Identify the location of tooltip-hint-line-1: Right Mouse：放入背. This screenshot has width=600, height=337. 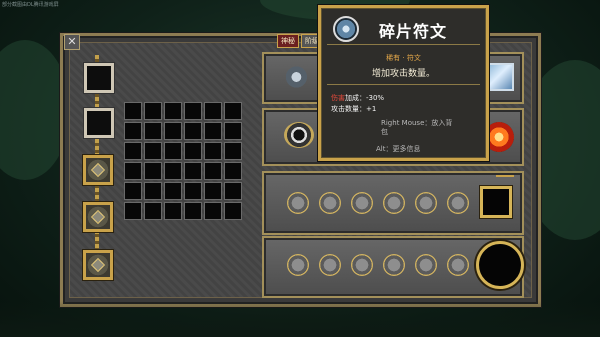
(417, 123).